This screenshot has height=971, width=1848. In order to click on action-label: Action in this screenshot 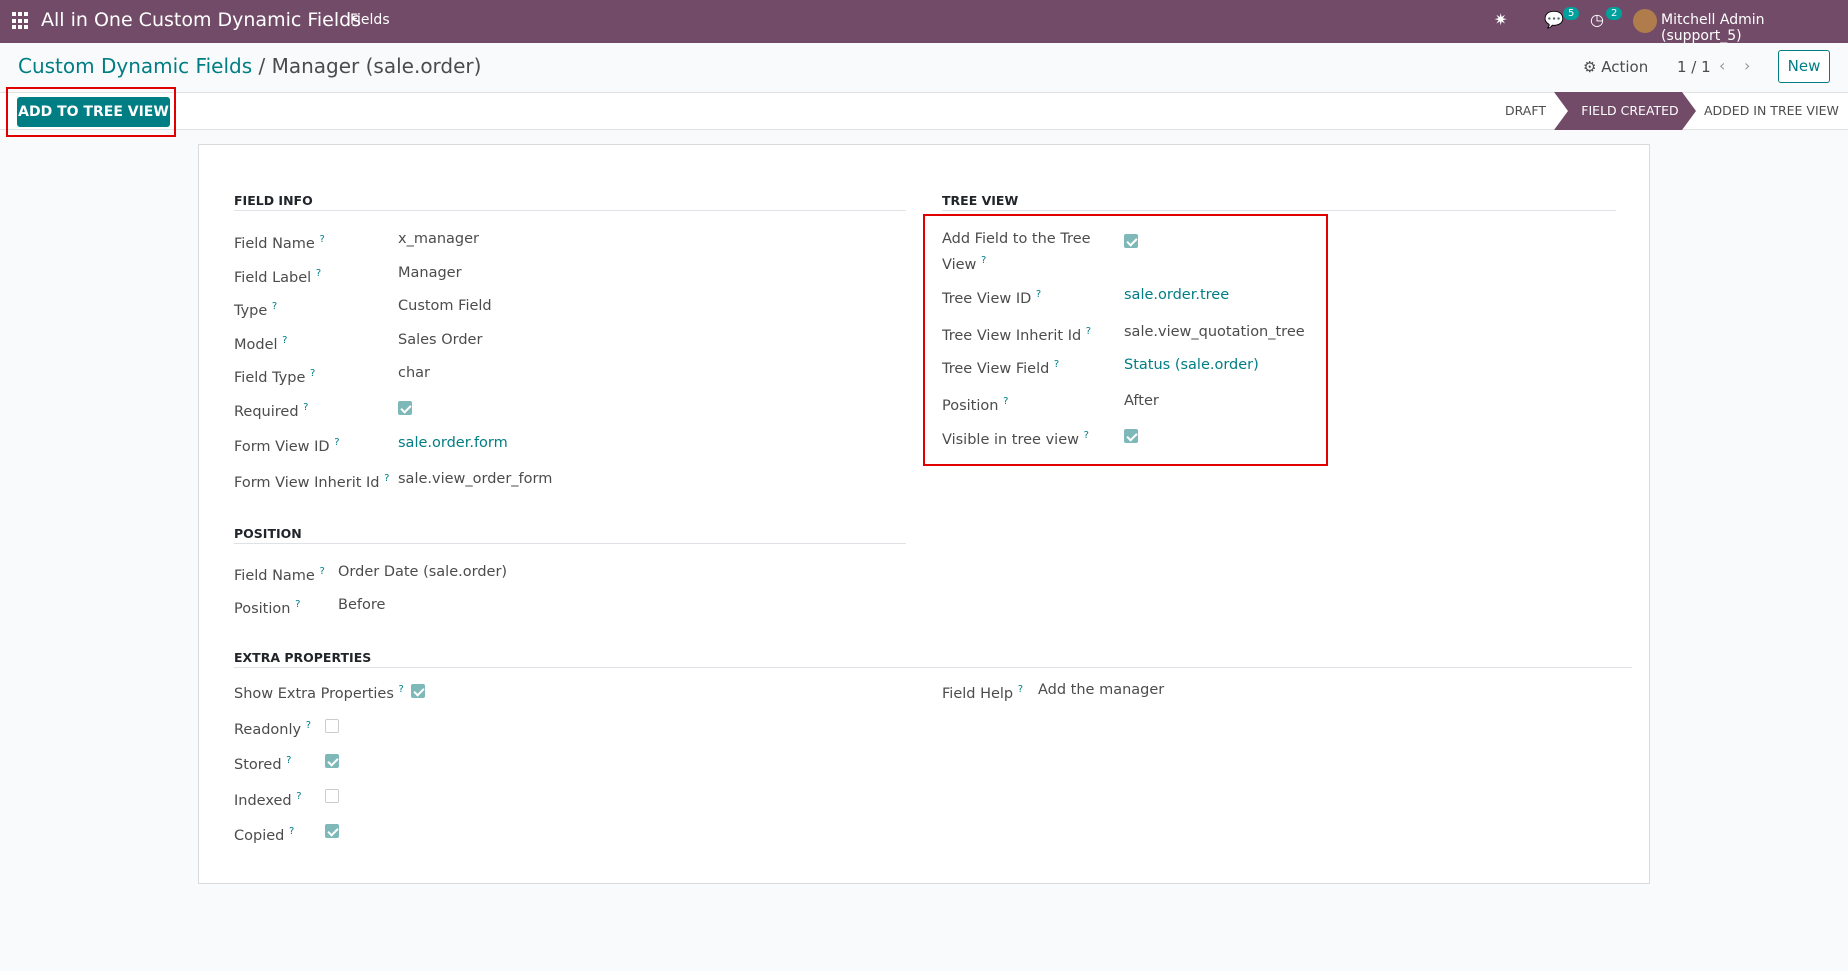, I will do `click(1625, 67)`.